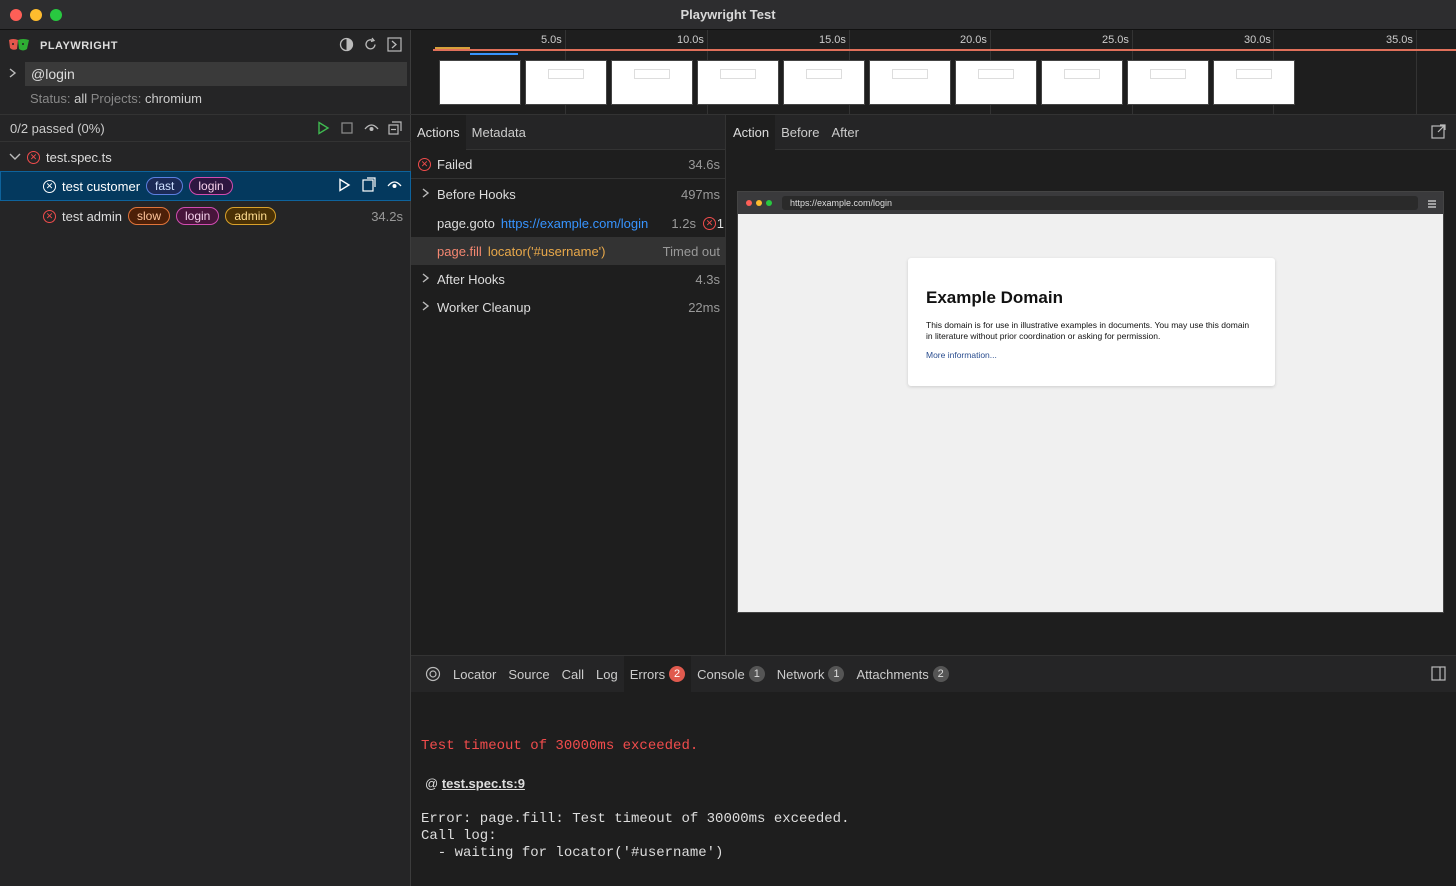  What do you see at coordinates (459, 251) in the screenshot?
I see `action-method: page.fill` at bounding box center [459, 251].